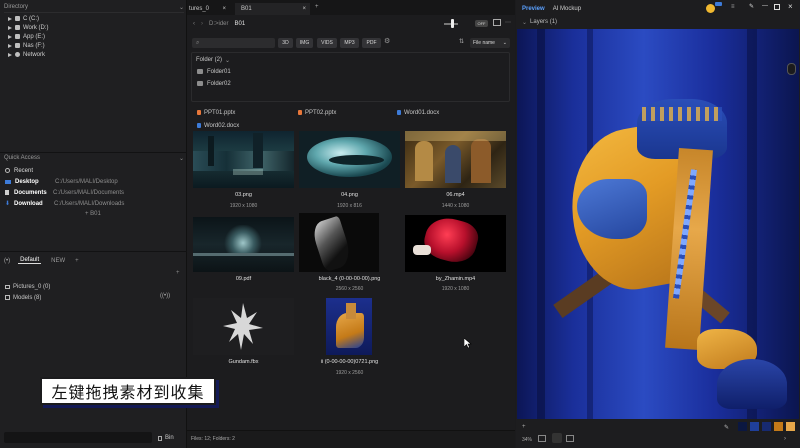 The image size is (800, 448). Describe the element at coordinates (198, 42) in the screenshot. I see `search-icon: ⌕` at that location.